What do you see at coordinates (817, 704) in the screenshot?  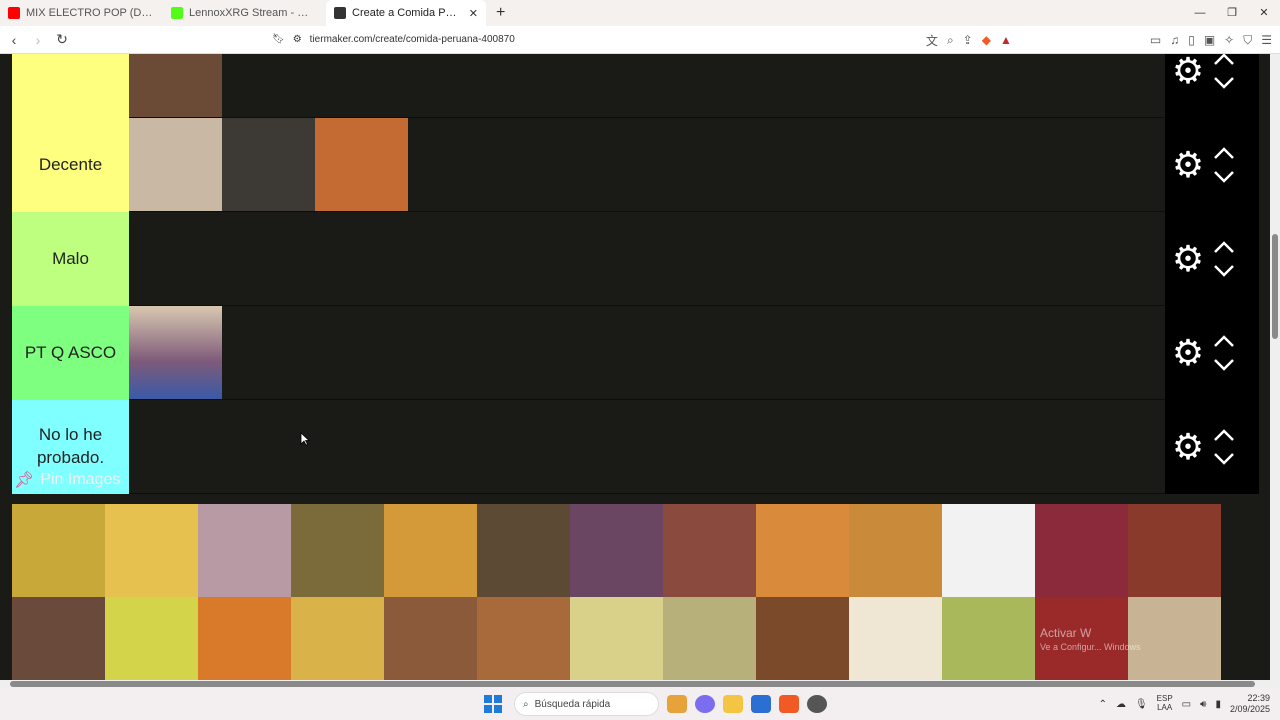 I see `app-icon` at bounding box center [817, 704].